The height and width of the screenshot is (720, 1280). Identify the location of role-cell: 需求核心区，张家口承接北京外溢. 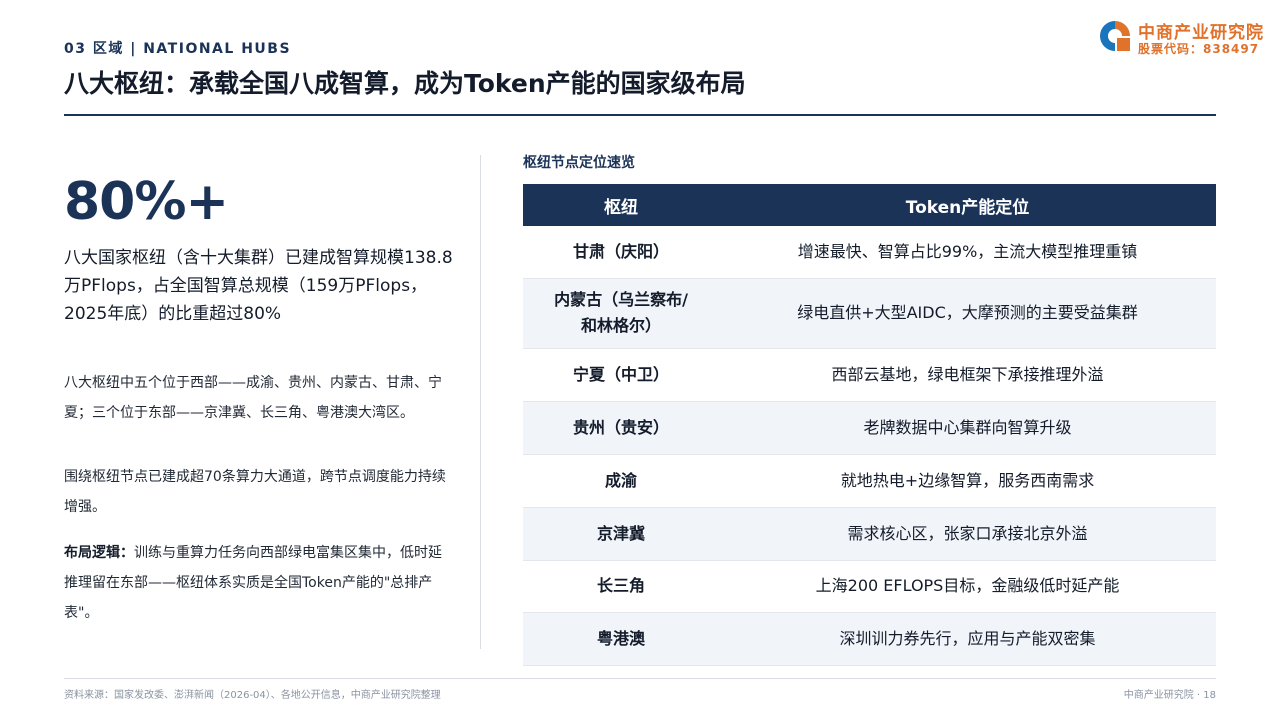
(967, 534).